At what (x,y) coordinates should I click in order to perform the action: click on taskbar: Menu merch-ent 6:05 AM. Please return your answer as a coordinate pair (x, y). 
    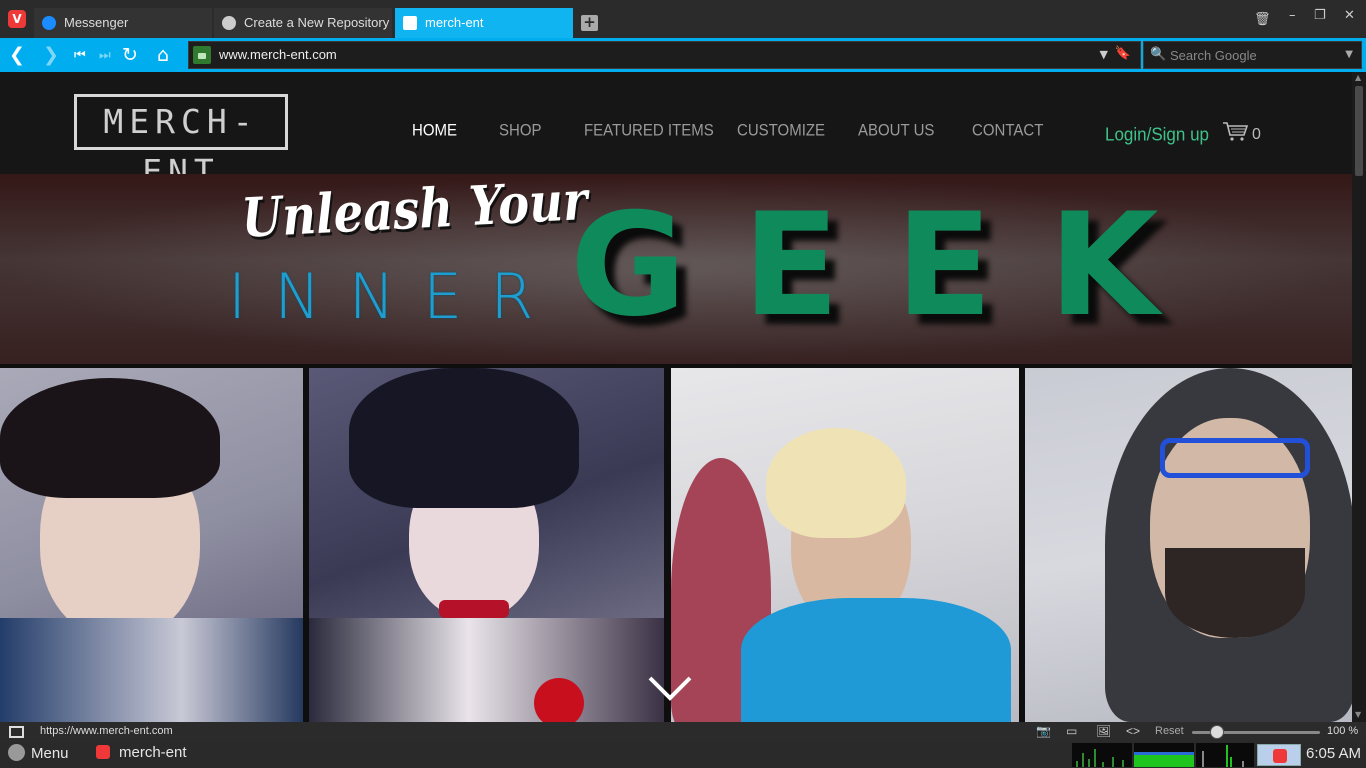
    Looking at the image, I should click on (683, 755).